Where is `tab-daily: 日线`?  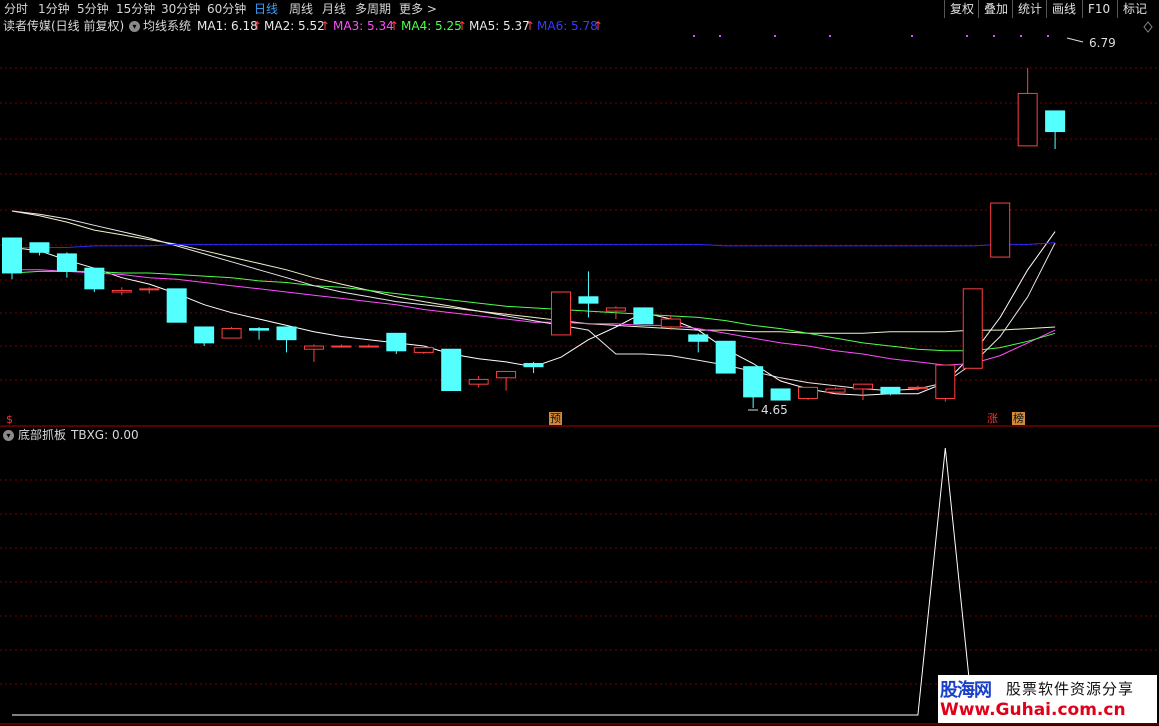 tab-daily: 日线 is located at coordinates (266, 9).